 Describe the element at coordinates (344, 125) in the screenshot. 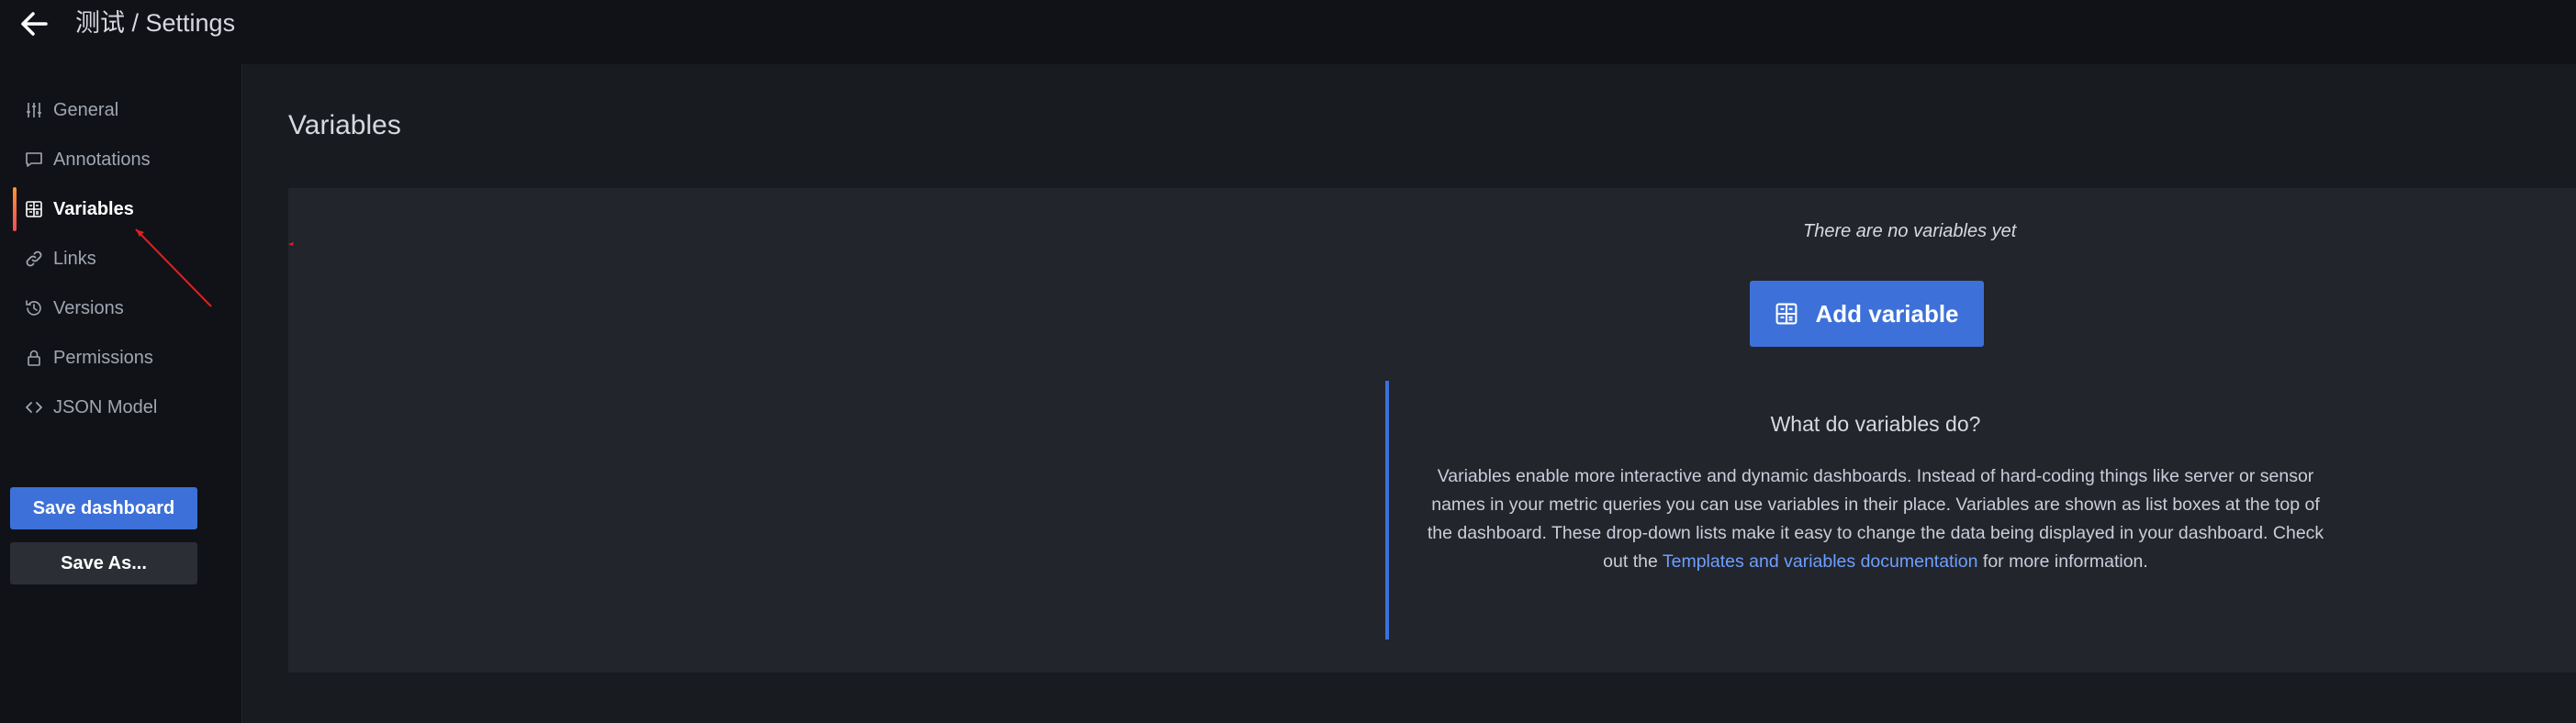

I see `section-title: Variables` at that location.